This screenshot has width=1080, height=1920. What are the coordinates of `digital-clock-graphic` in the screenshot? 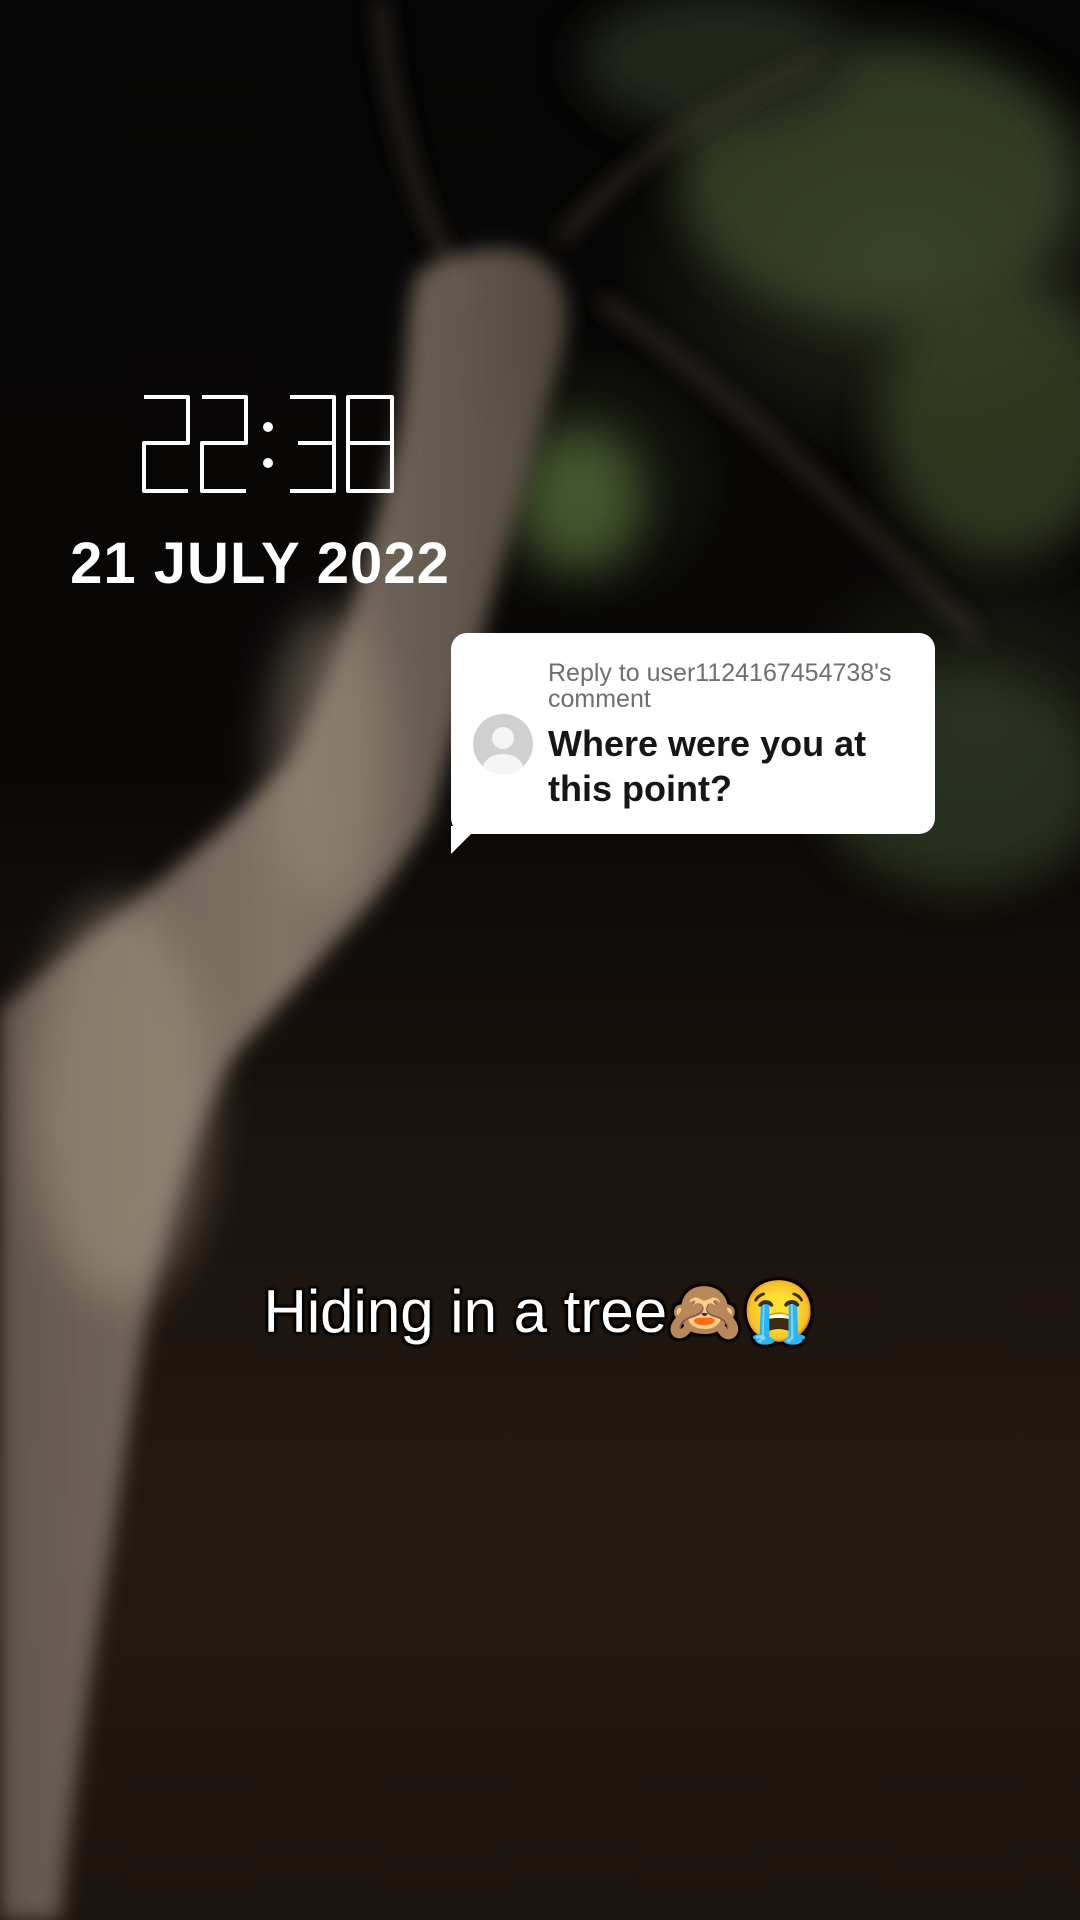 It's located at (268, 444).